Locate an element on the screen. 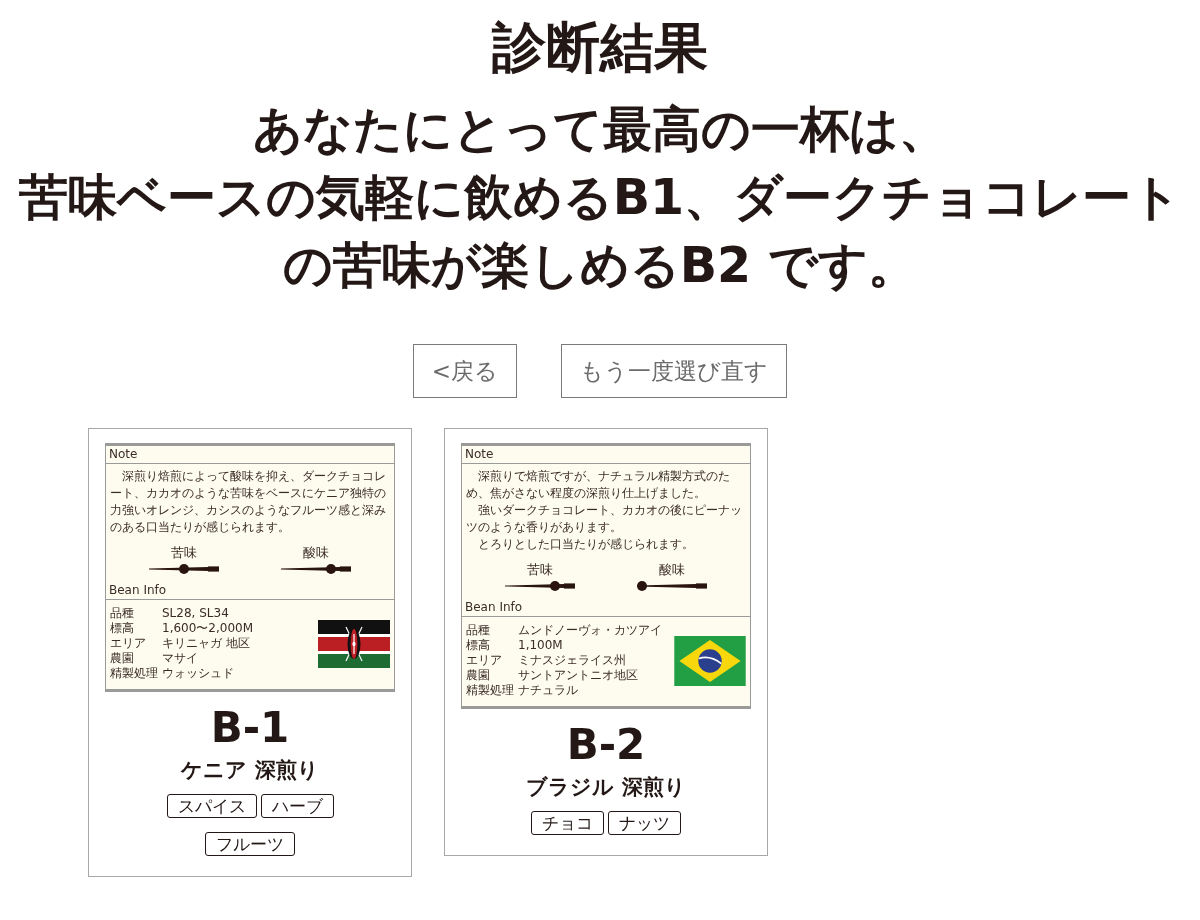 The height and width of the screenshot is (920, 1200). flavor-tag: ハーブ is located at coordinates (297, 806).